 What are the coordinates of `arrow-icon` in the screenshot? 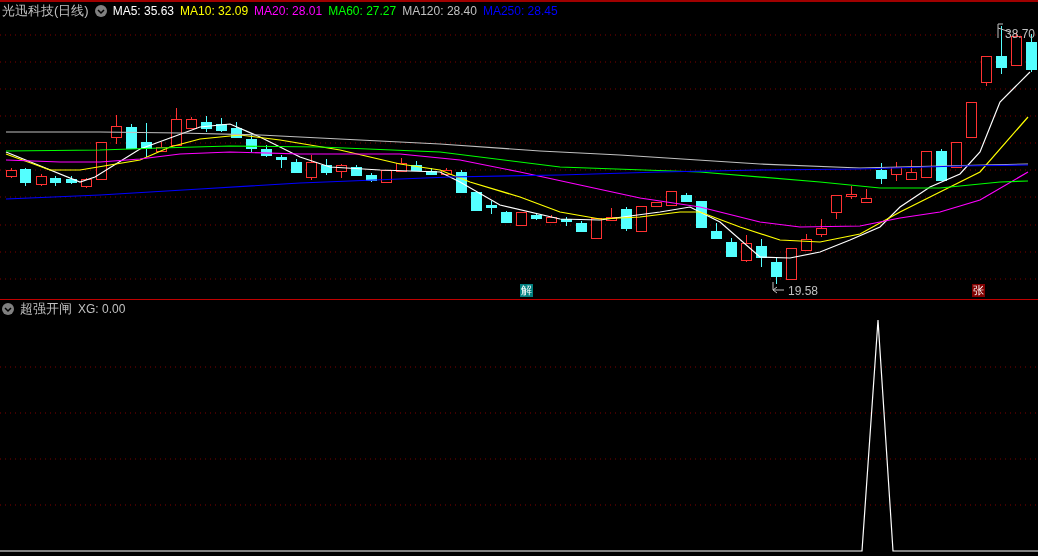 It's located at (778, 287).